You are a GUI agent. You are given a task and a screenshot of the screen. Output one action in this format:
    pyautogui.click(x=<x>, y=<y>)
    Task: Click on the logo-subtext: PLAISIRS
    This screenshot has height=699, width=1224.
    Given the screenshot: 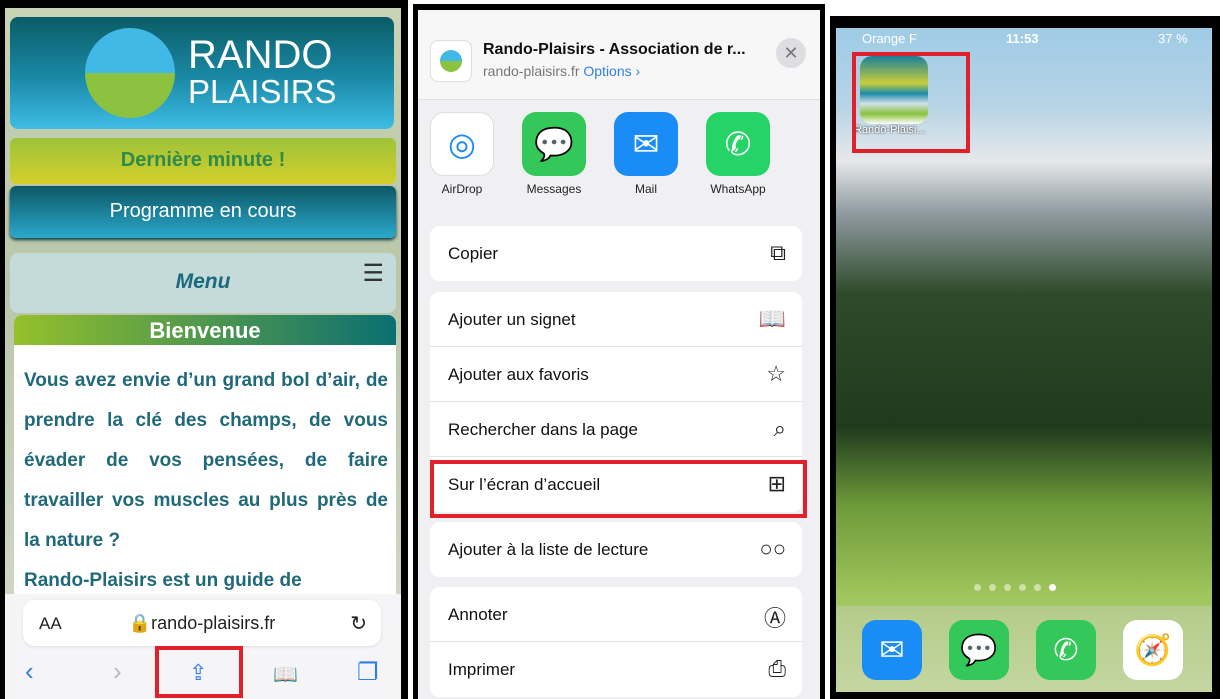 What is the action you would take?
    pyautogui.click(x=262, y=91)
    